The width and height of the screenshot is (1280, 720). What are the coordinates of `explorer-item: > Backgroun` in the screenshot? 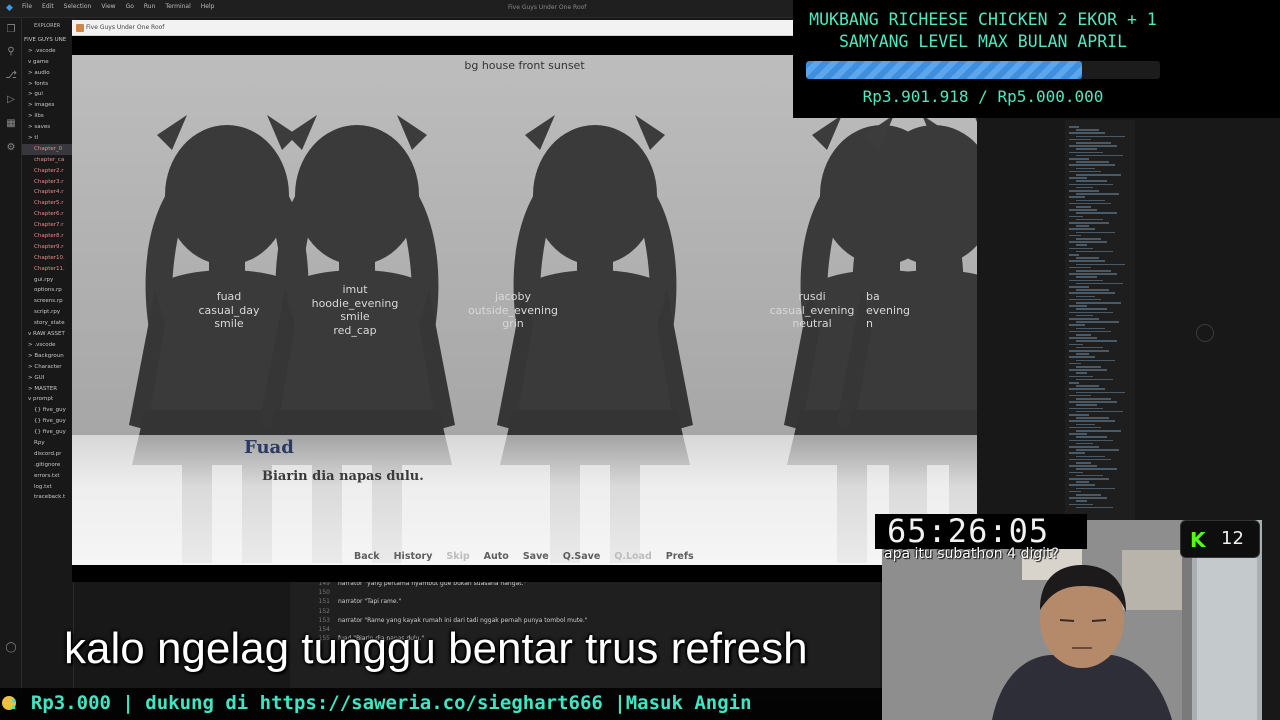 It's located at (47, 356).